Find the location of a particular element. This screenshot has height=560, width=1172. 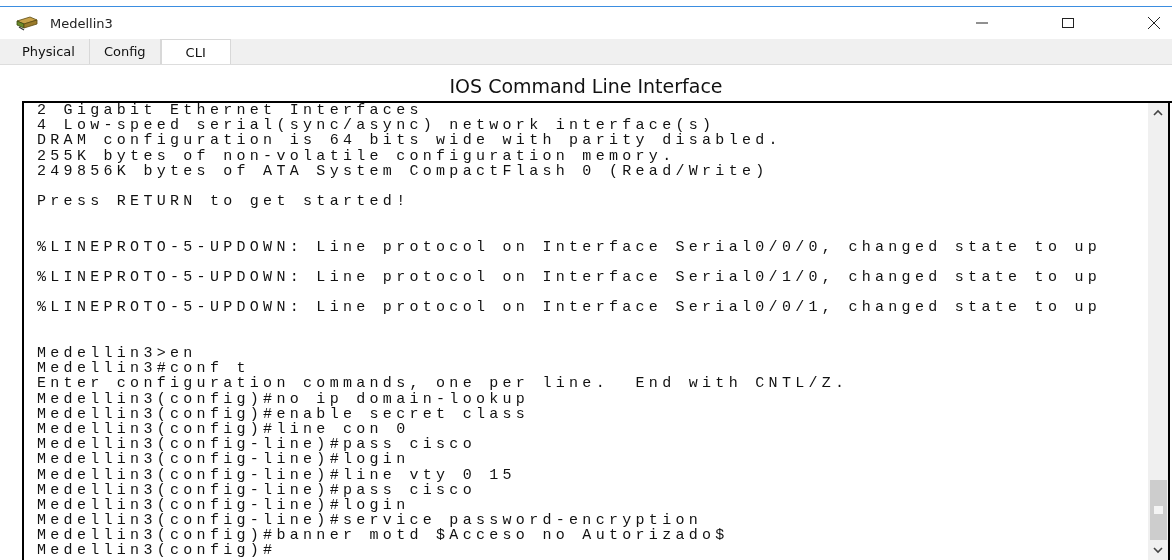

terminal-line: Enter configuration commands, one per line. End with CNTL/Z. is located at coordinates (443, 384).